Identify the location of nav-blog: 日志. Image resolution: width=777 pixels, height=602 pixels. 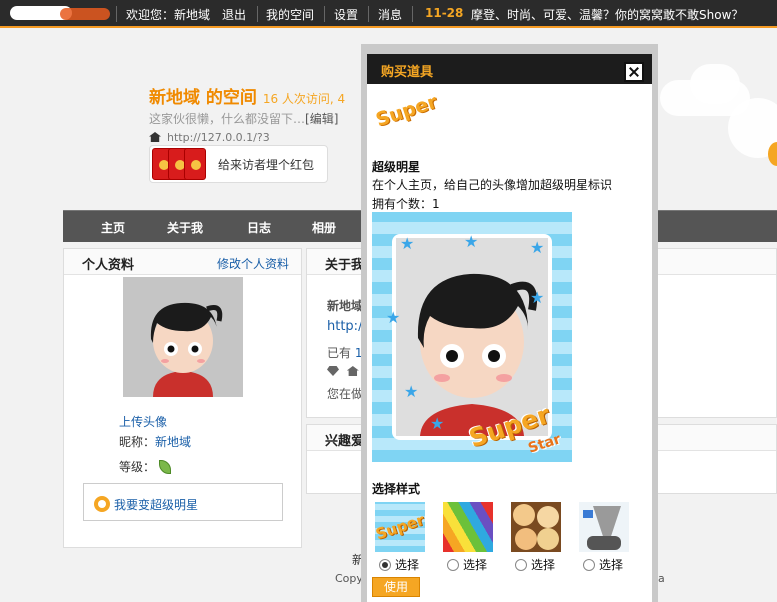
(259, 227).